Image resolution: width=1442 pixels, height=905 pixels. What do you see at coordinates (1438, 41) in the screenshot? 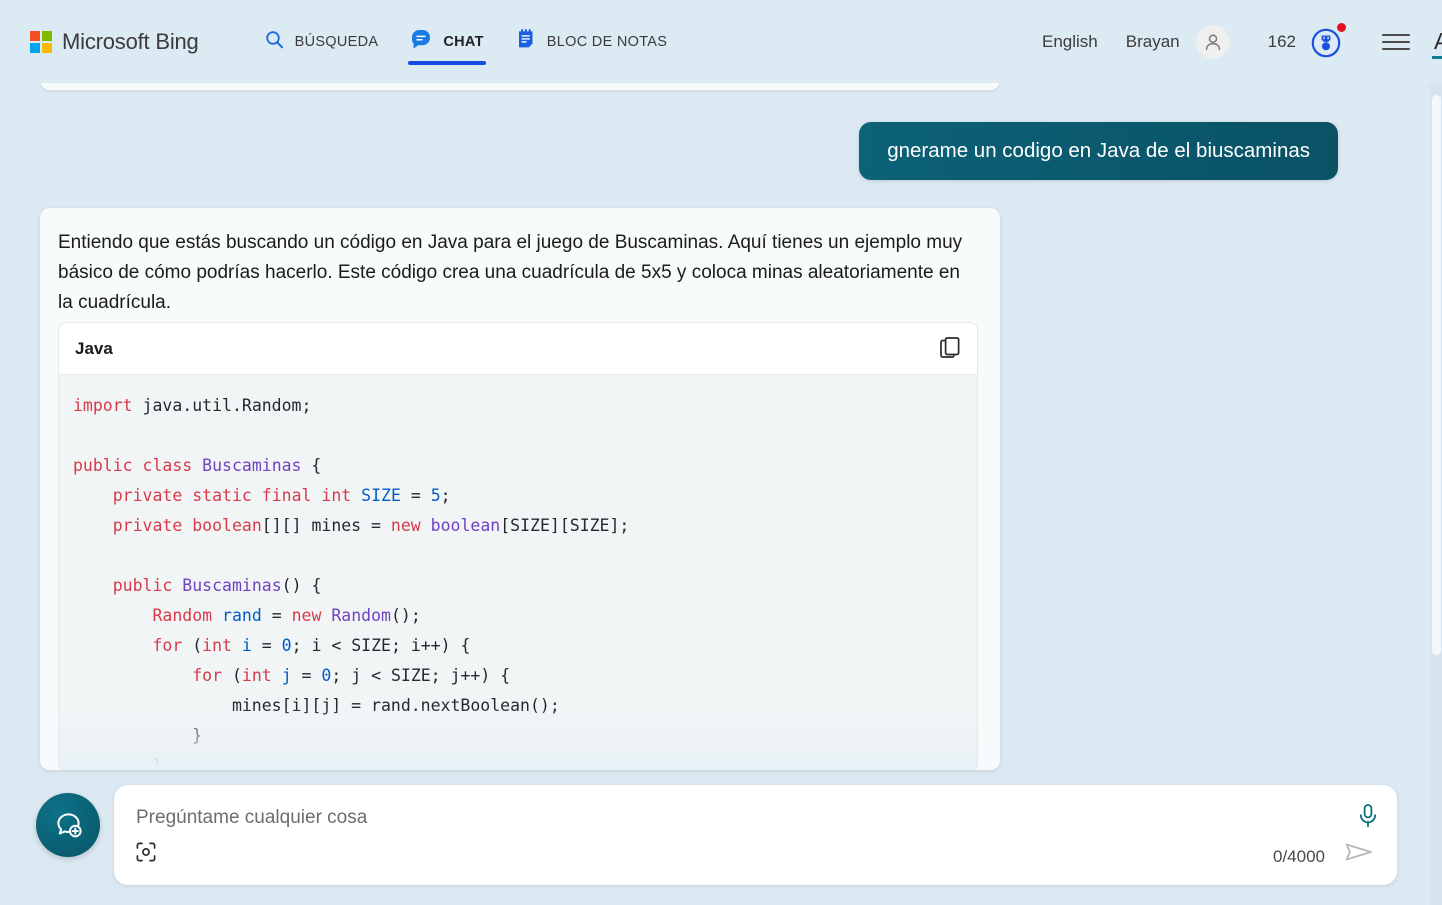
I see `cut-off-edge-letter: A` at bounding box center [1438, 41].